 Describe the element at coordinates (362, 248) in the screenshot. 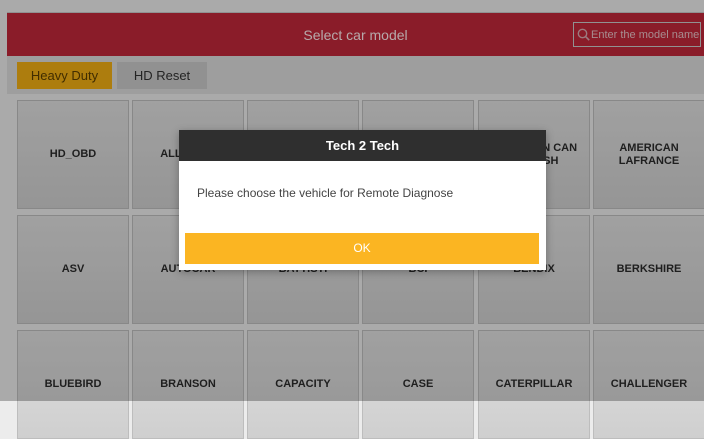

I see `ok-button: OK` at that location.